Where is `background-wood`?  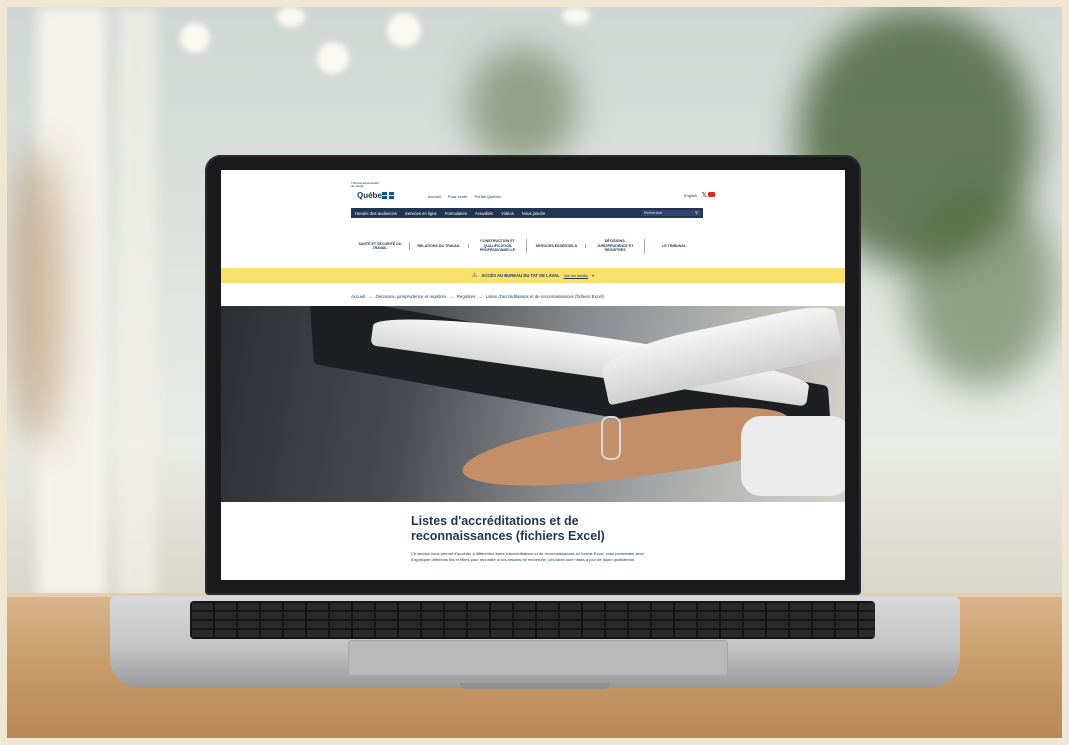 background-wood is located at coordinates (37, 297).